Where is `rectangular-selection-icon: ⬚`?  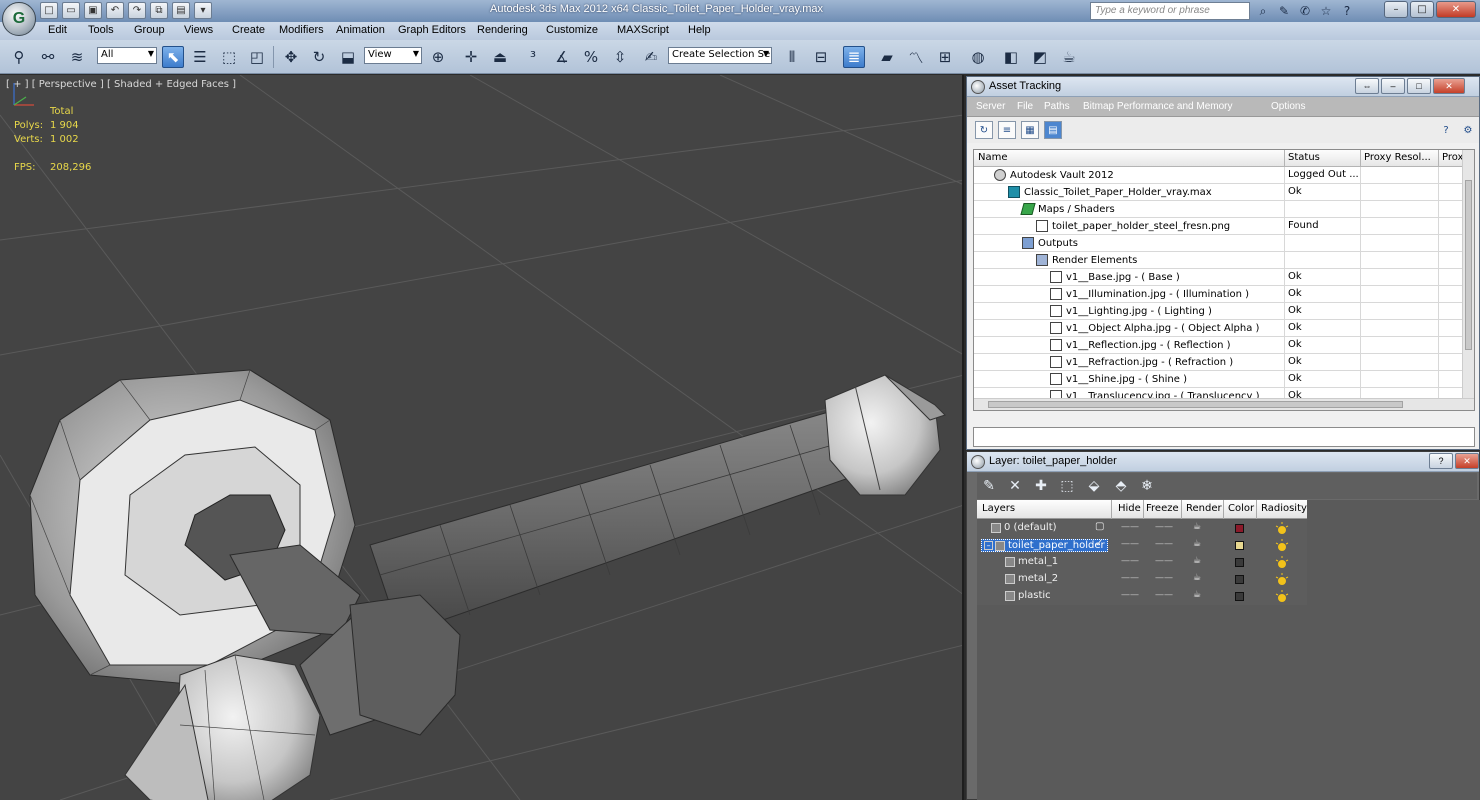
rectangular-selection-icon: ⬚ is located at coordinates (229, 57).